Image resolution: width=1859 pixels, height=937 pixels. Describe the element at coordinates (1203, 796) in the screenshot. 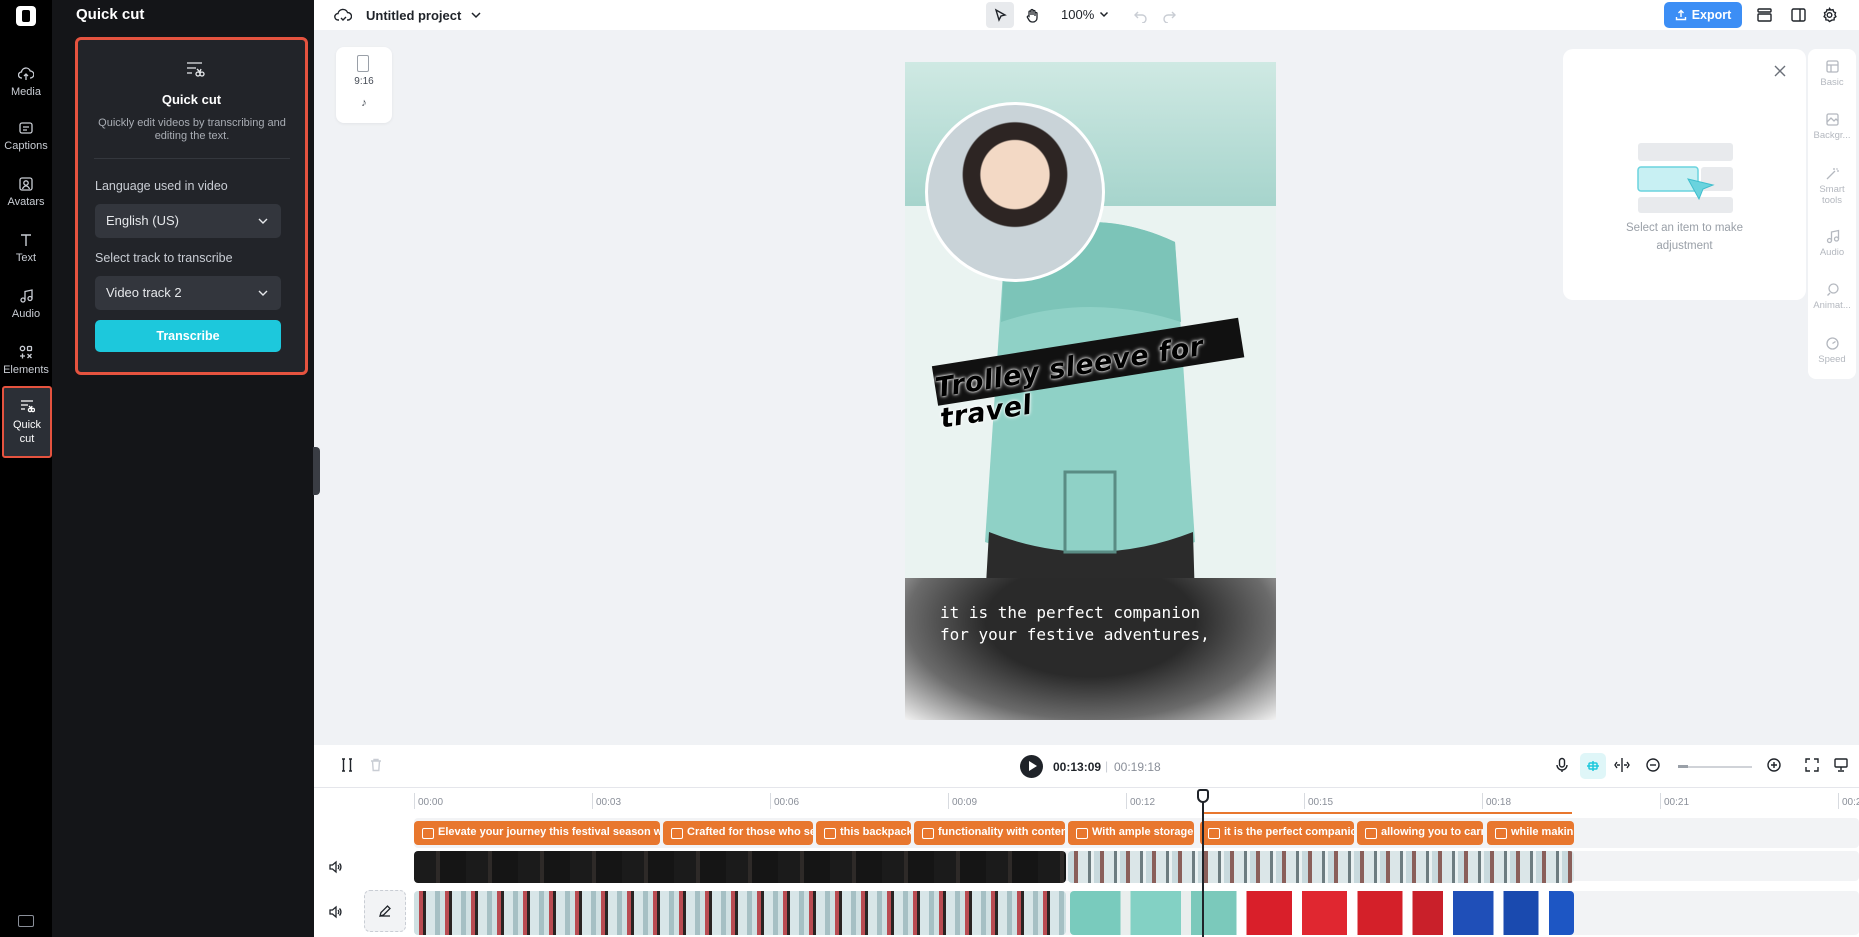

I see `playhead-handle` at that location.